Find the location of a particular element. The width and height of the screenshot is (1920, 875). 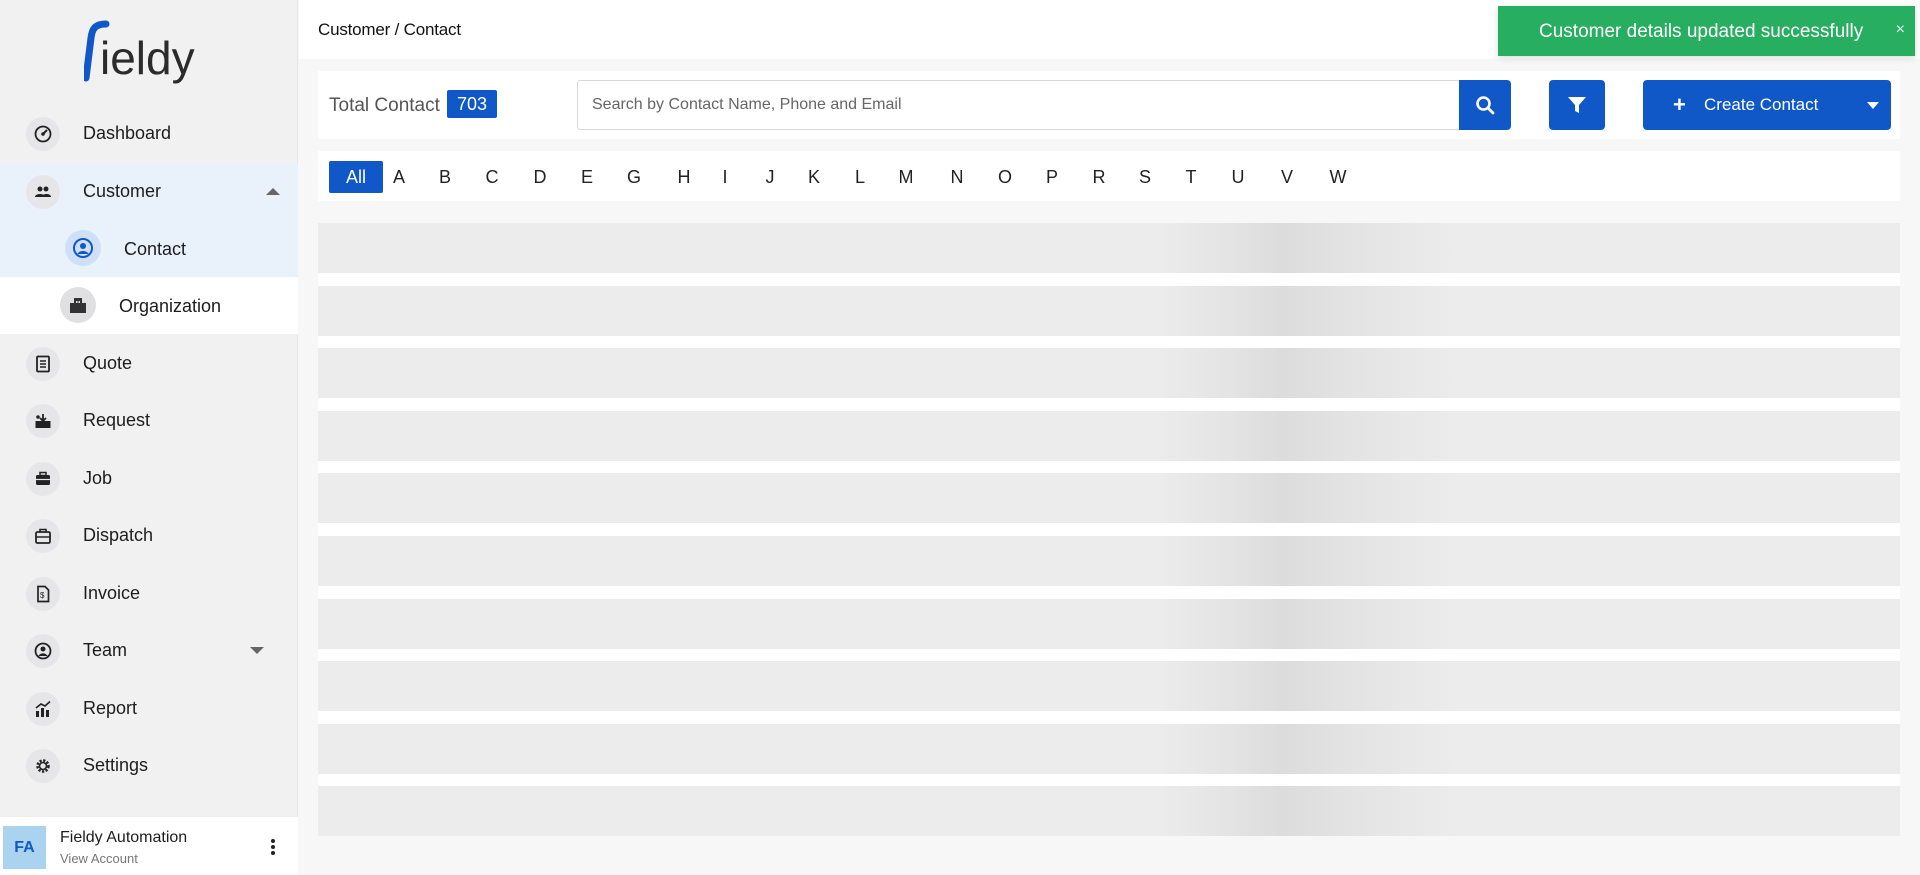

alphabet-filter: All A B C D E G H I J K L M N O P R S T U V W is located at coordinates (1109, 176).